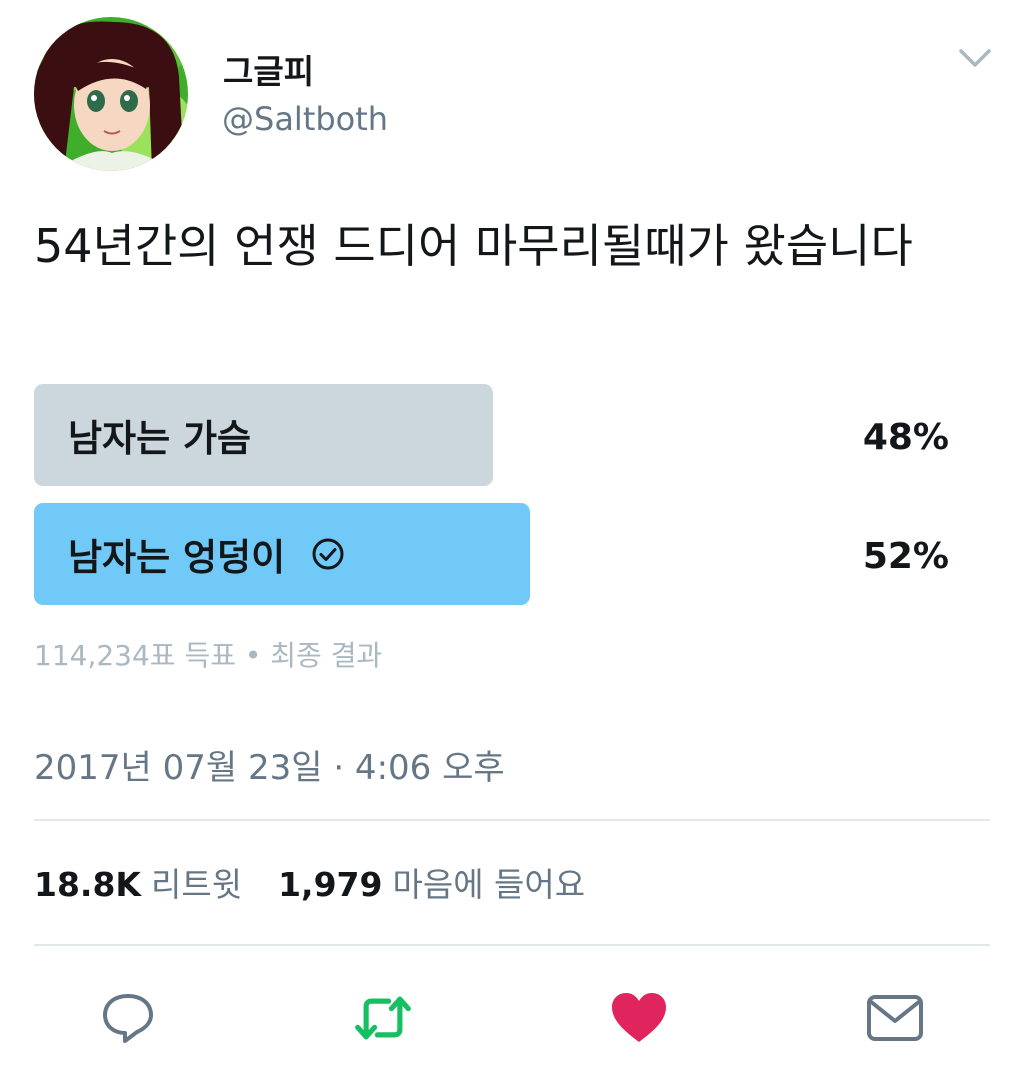  What do you see at coordinates (197, 884) in the screenshot?
I see `retweet-label: 리트윗` at bounding box center [197, 884].